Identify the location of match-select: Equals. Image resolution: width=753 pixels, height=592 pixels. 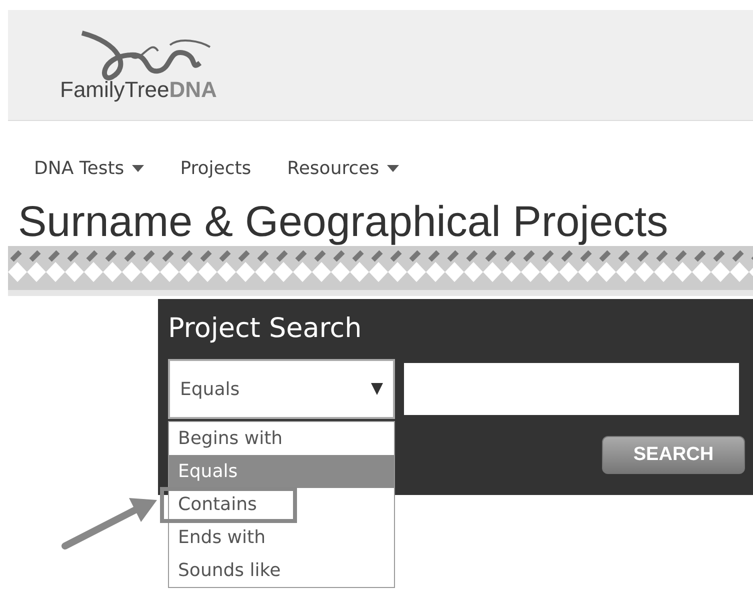
(281, 389).